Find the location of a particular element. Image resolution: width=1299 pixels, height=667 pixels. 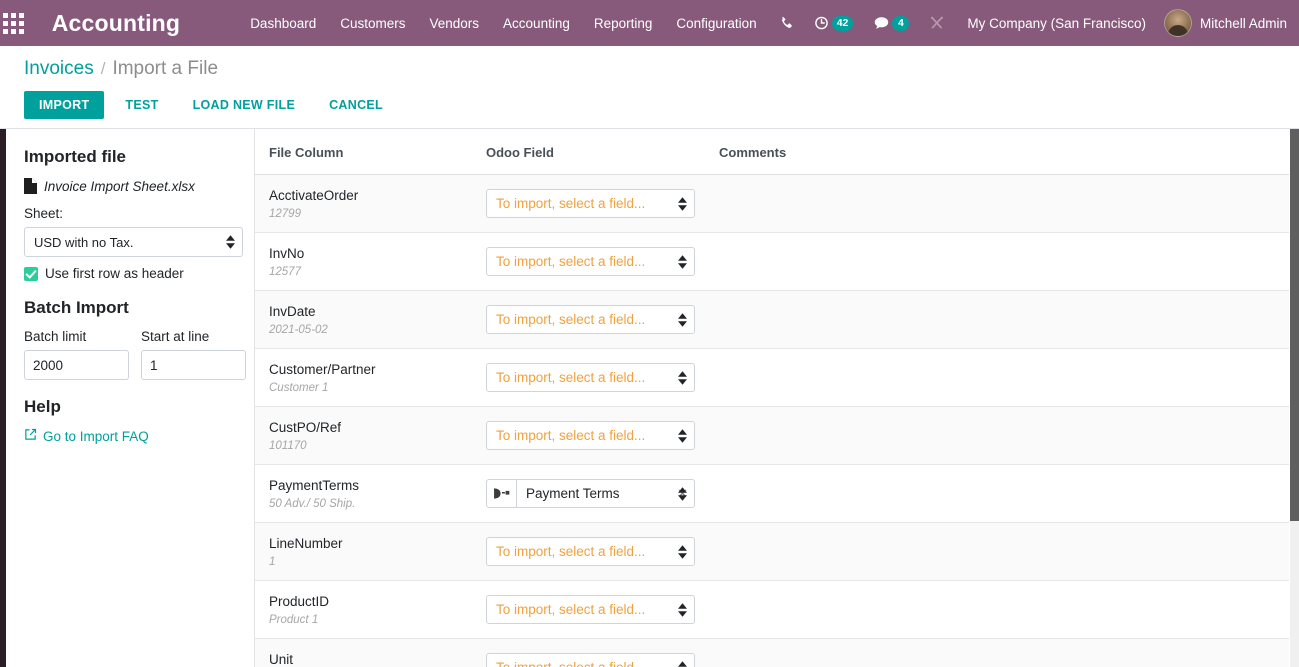

cell-file-column: PaymentTerms 50 Adv./ 50 Ship. is located at coordinates (363, 493).